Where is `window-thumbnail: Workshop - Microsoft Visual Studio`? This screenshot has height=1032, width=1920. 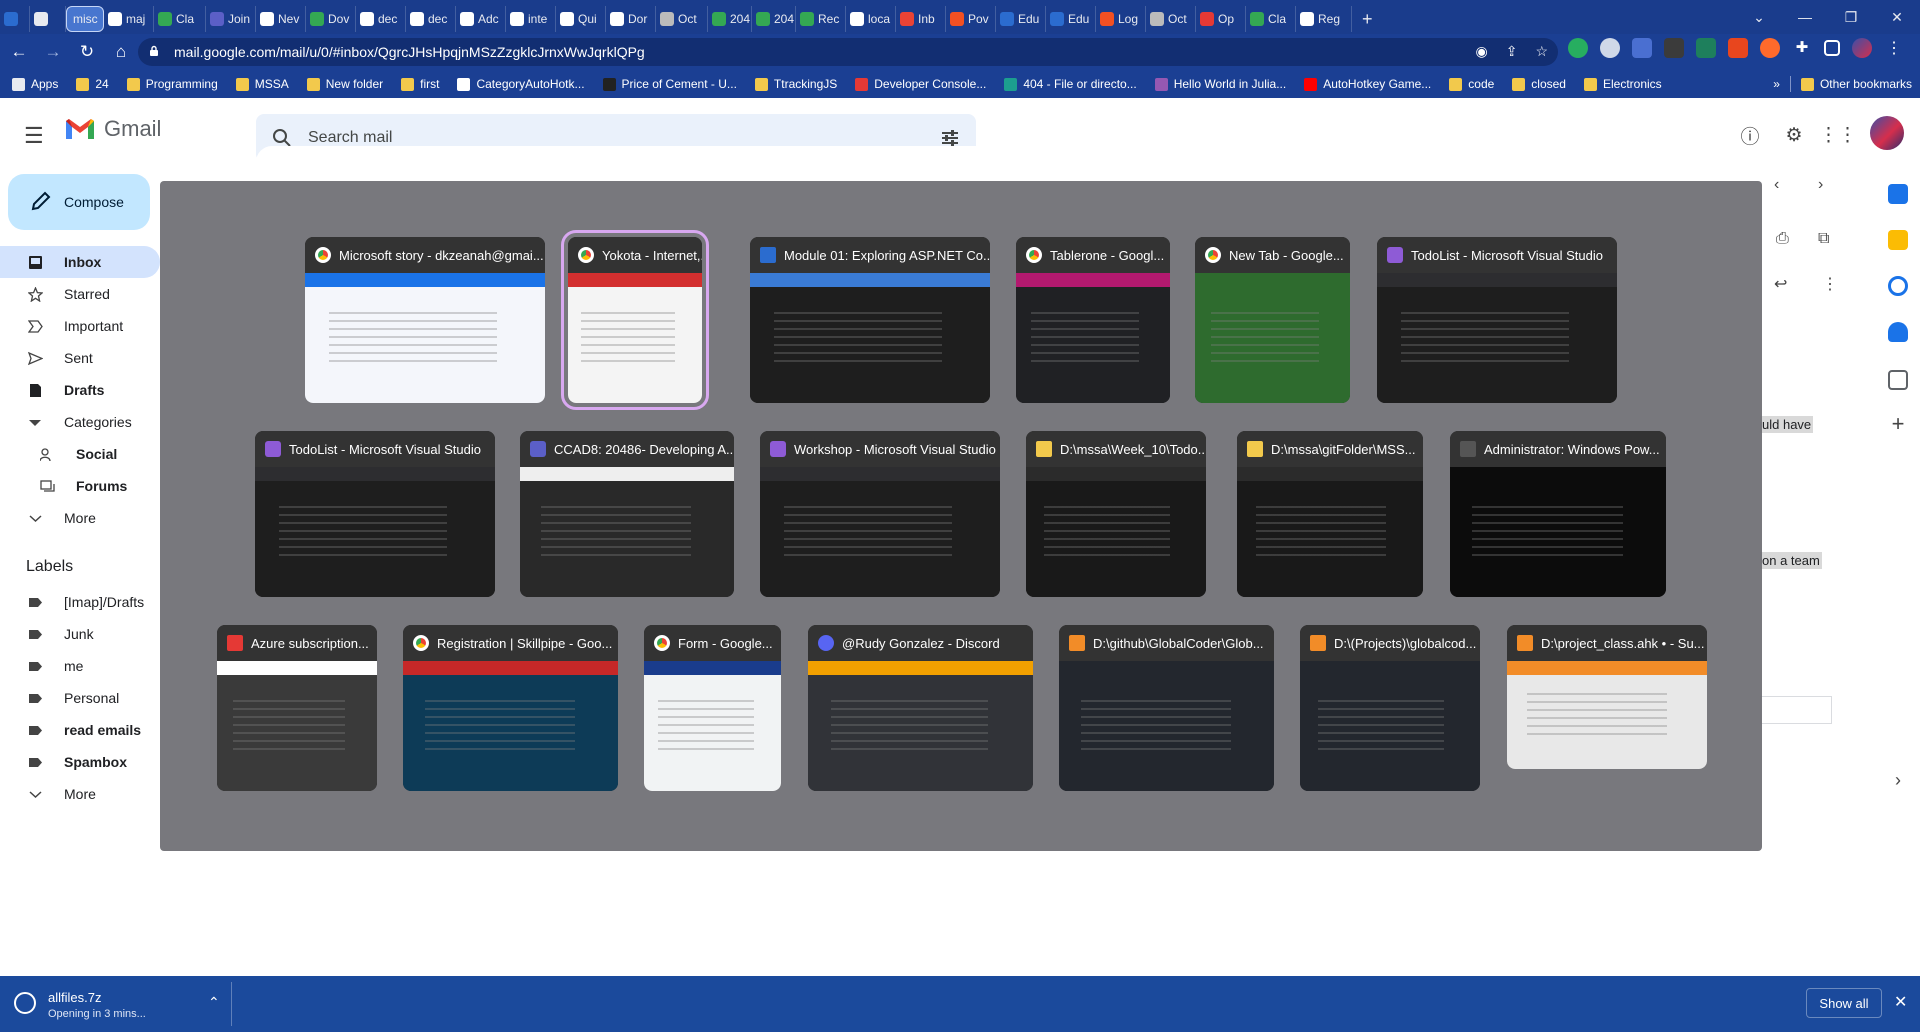 window-thumbnail: Workshop - Microsoft Visual Studio is located at coordinates (880, 514).